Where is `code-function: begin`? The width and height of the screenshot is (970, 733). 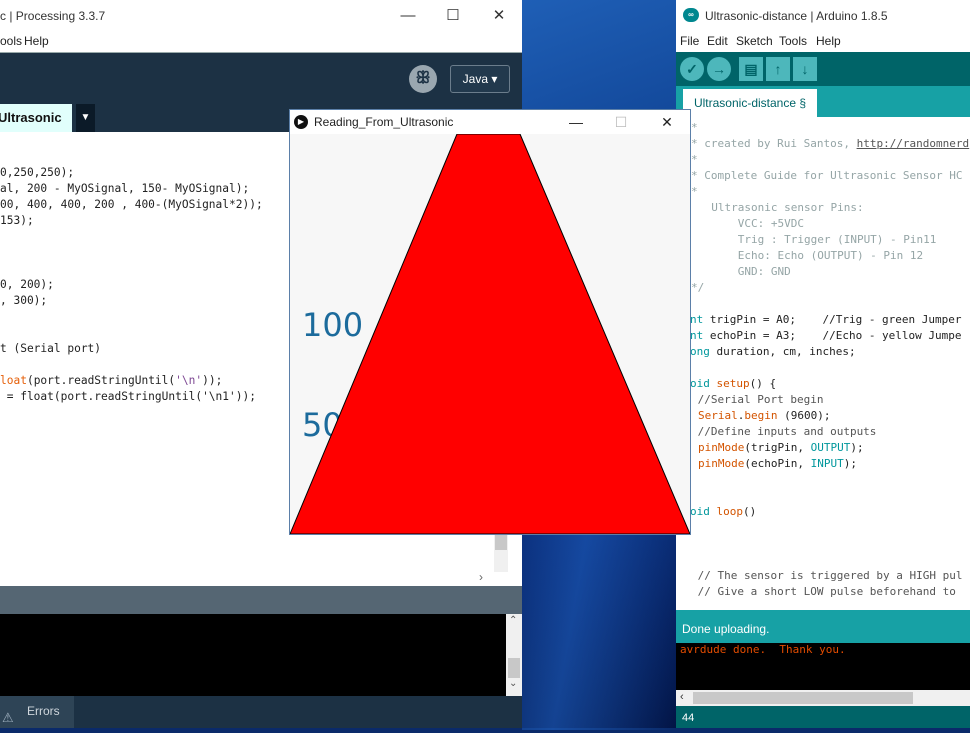
code-function: begin is located at coordinates (761, 415).